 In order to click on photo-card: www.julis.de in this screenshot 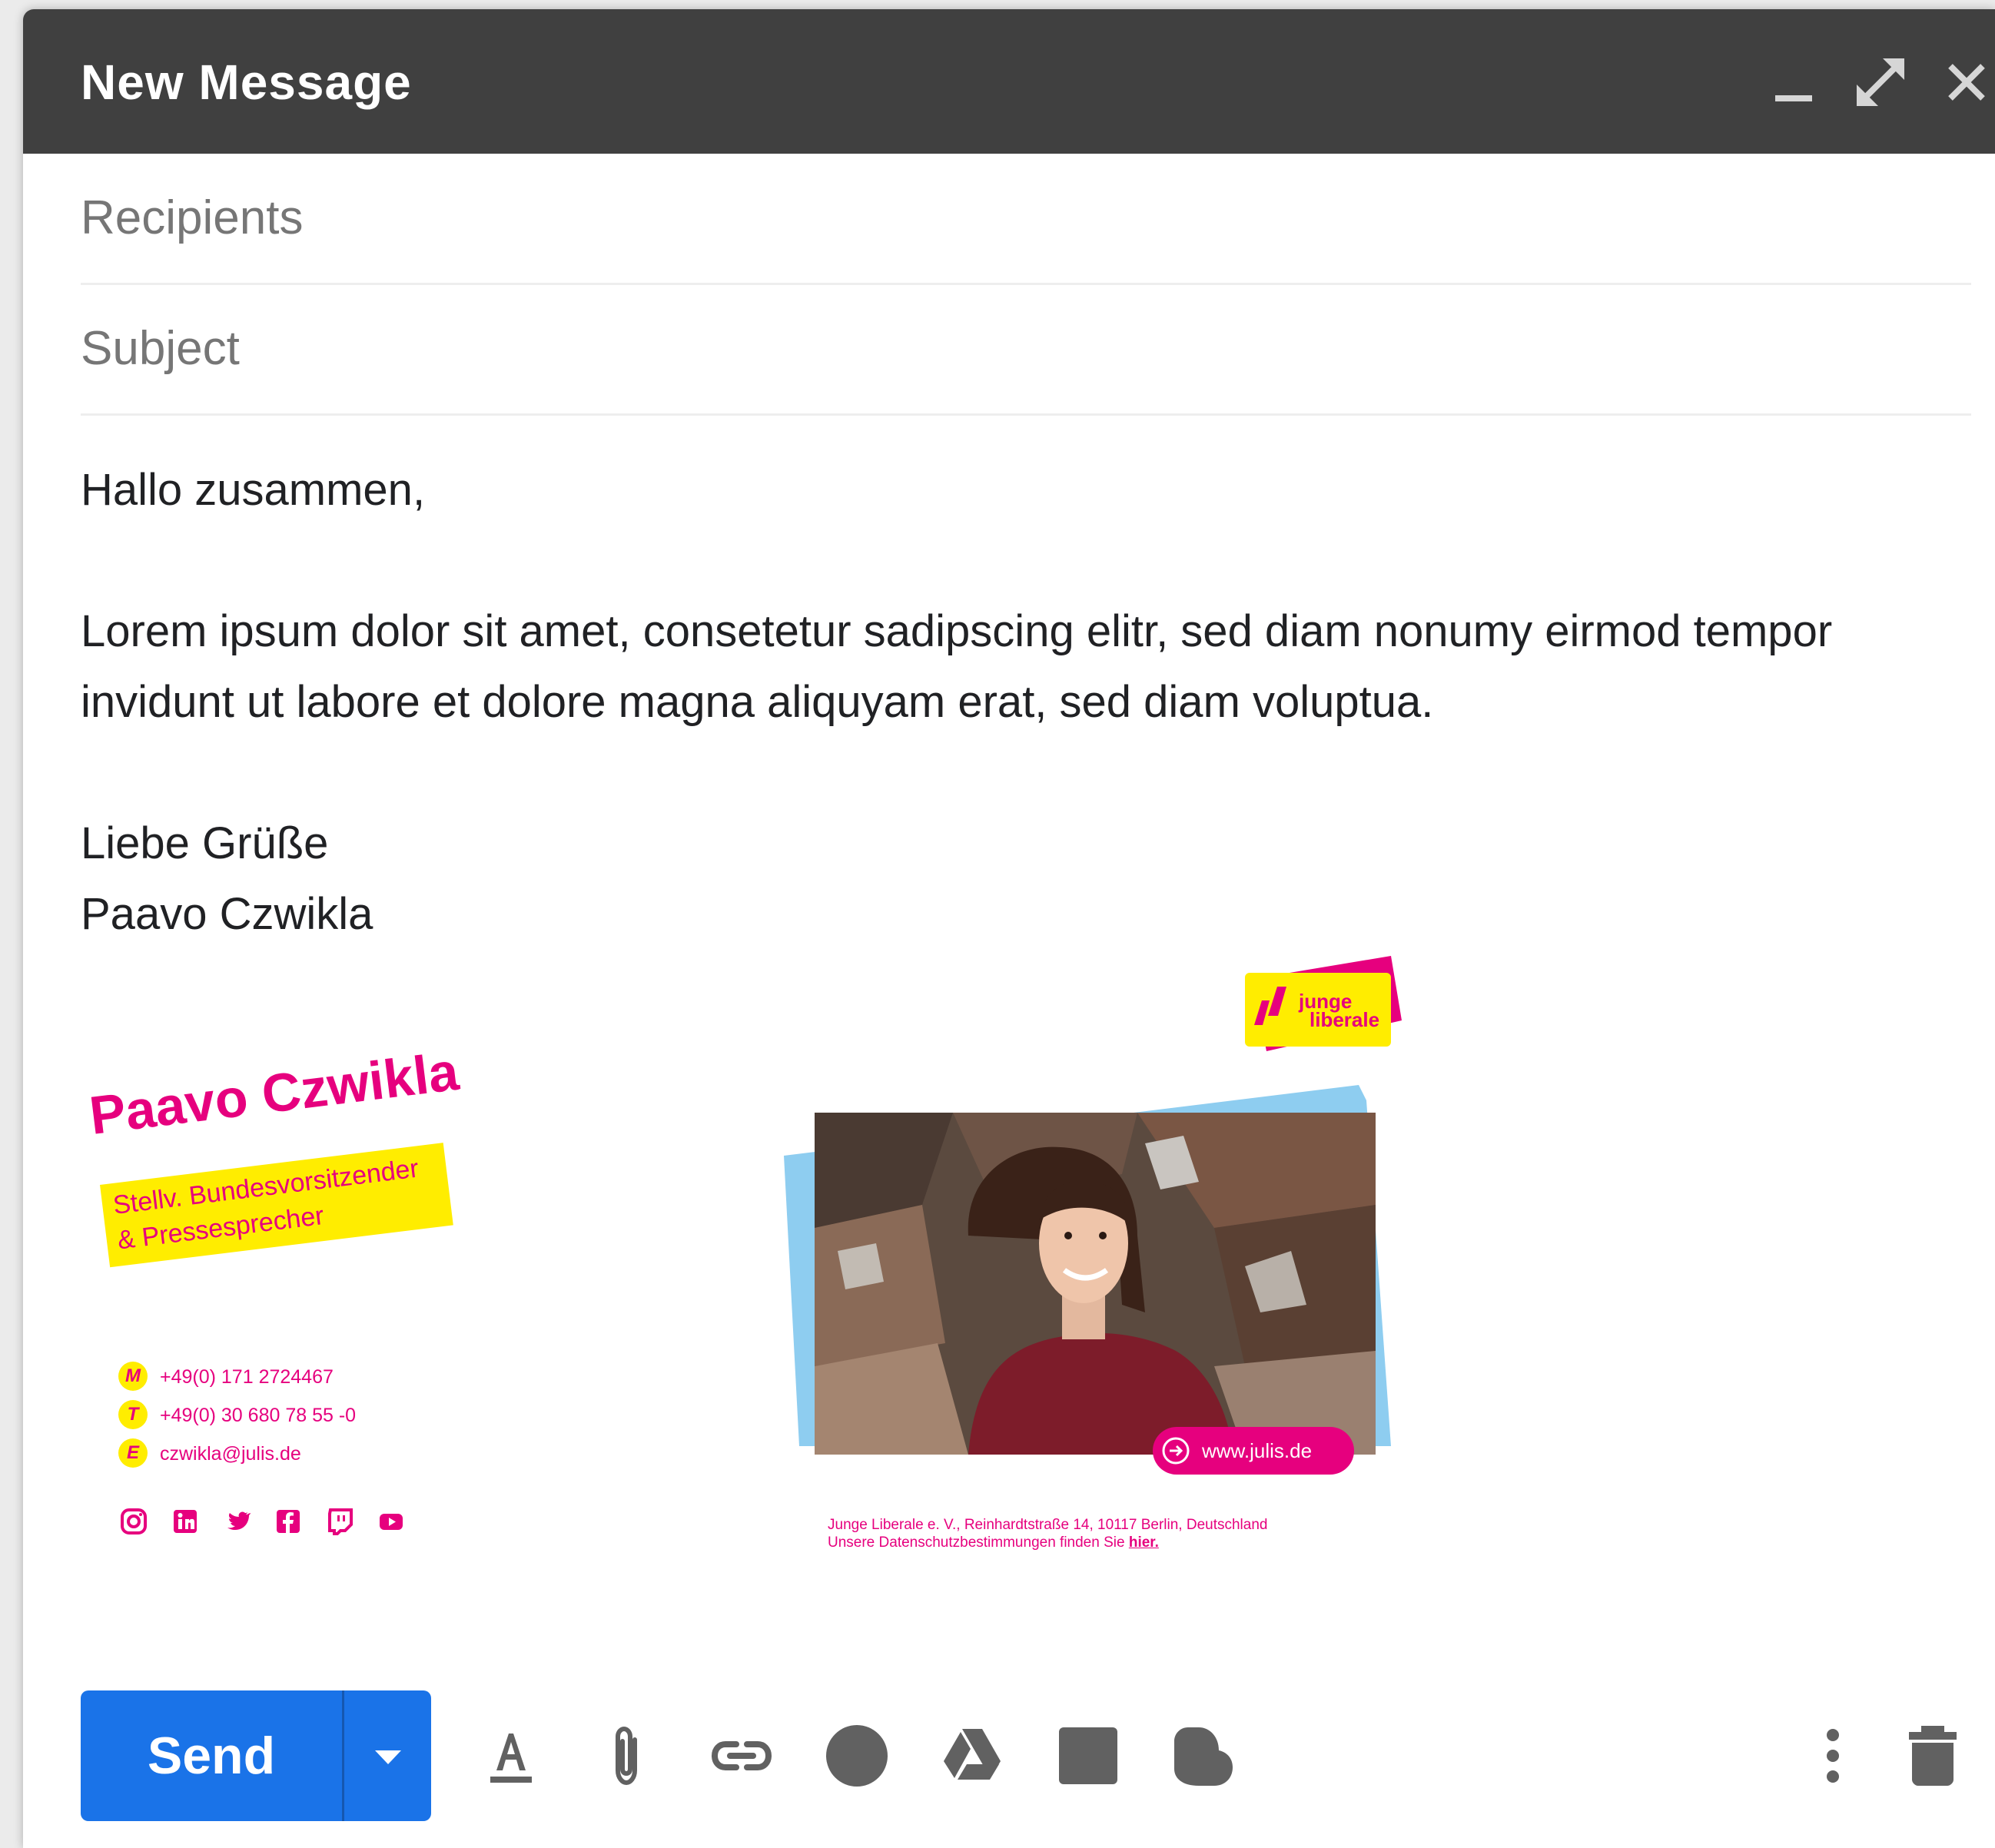, I will do `click(1087, 1280)`.